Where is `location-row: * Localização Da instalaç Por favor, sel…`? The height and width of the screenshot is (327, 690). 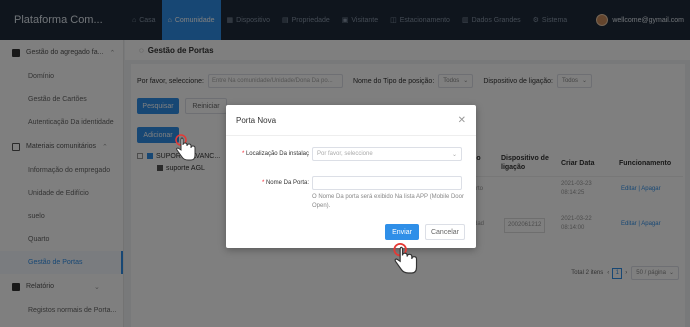
location-row: * Localização Da instalaç Por favor, sel… is located at coordinates (347, 154).